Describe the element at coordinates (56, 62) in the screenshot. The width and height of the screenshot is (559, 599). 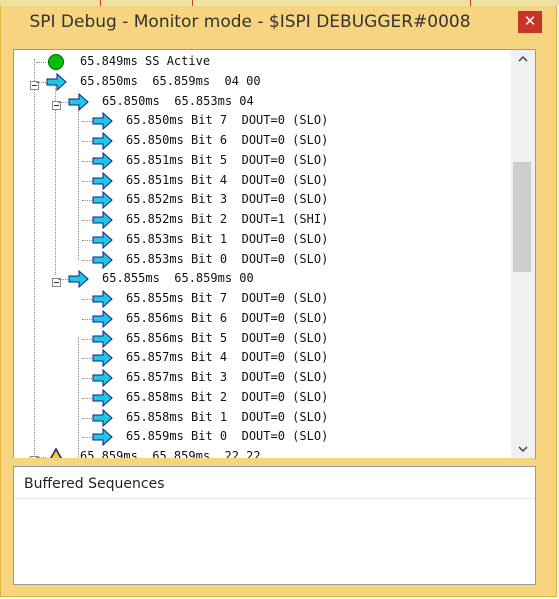
I see `green-circle-icon` at that location.